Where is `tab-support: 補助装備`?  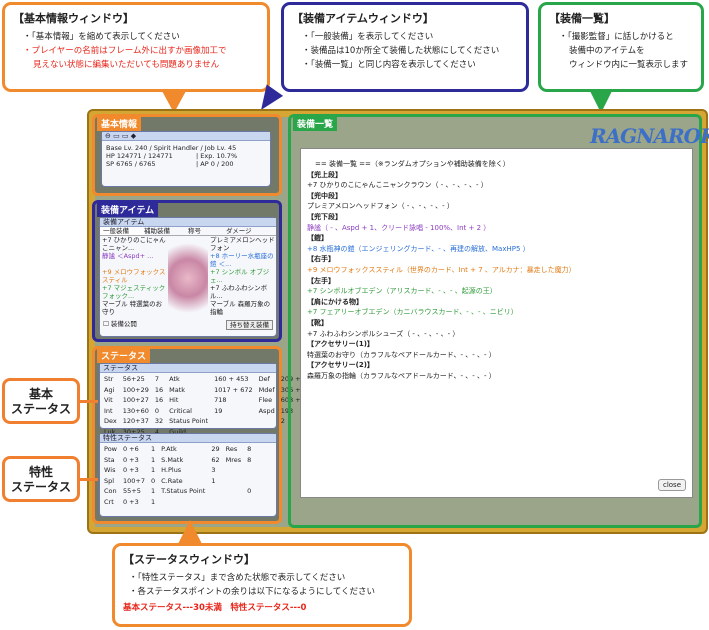
tab-support: 補助装備 is located at coordinates (166, 231).